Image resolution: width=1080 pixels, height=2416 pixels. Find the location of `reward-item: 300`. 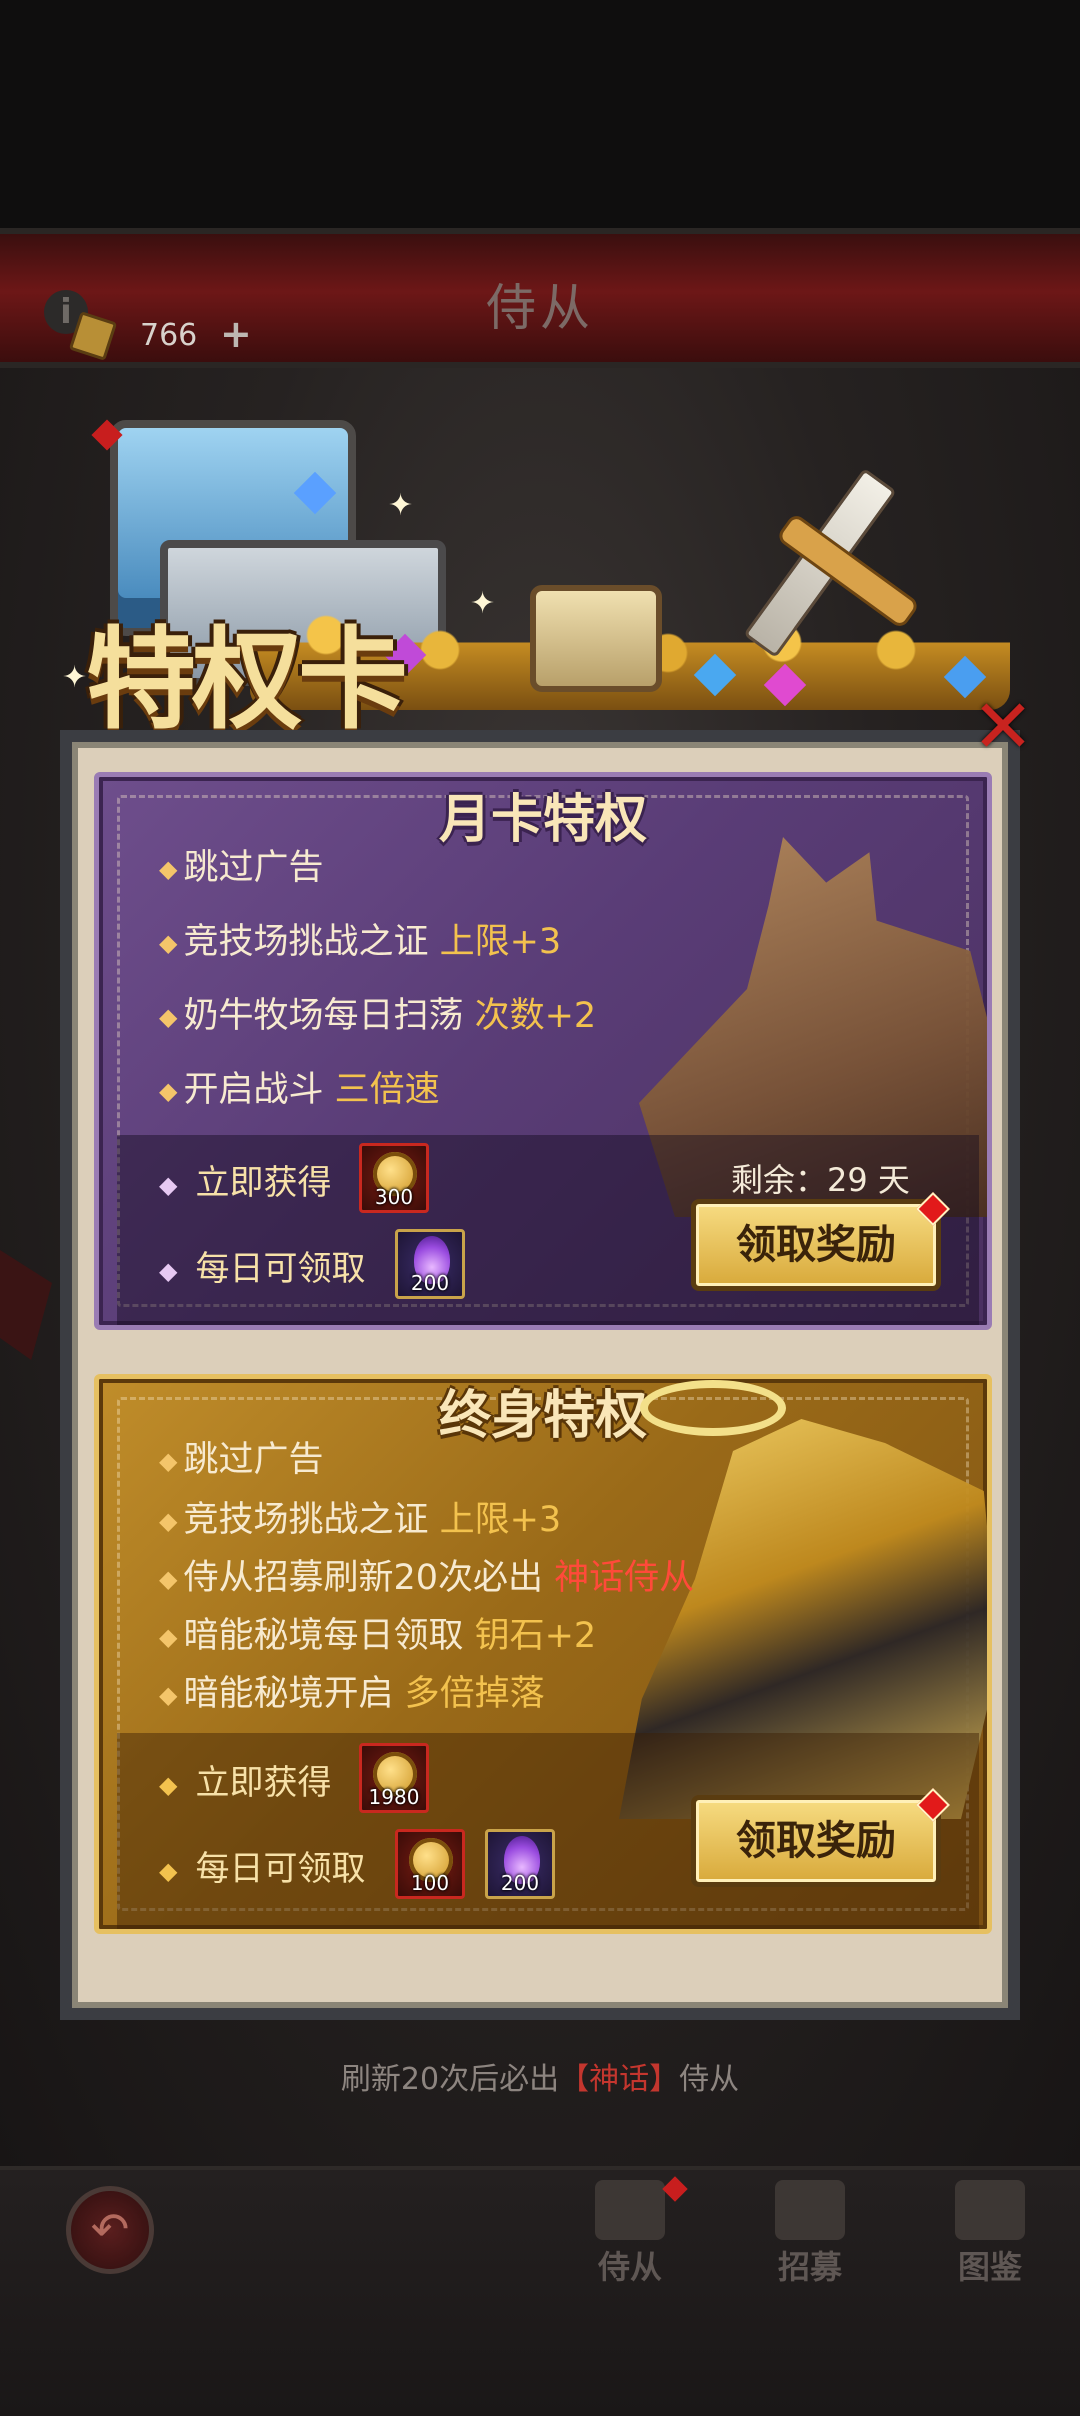

reward-item: 300 is located at coordinates (394, 1178).